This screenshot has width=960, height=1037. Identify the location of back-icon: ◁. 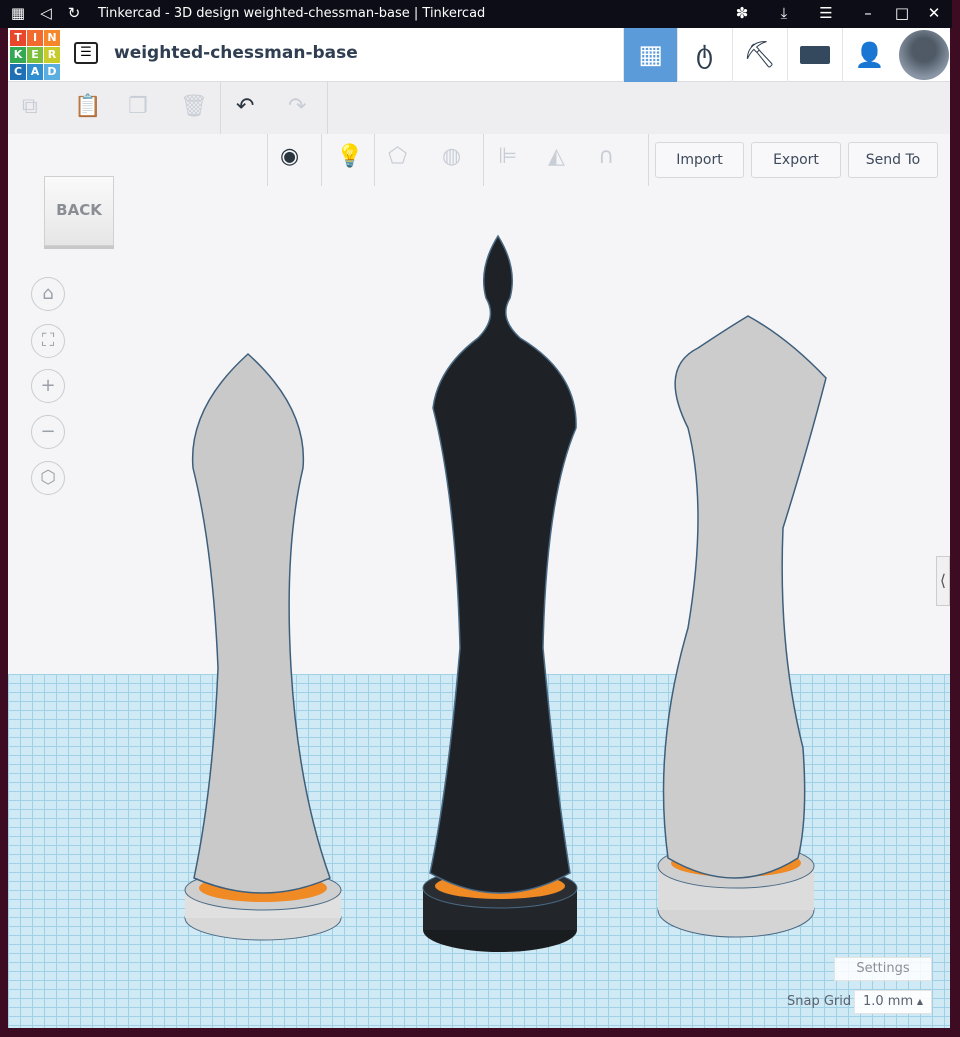
(46, 13).